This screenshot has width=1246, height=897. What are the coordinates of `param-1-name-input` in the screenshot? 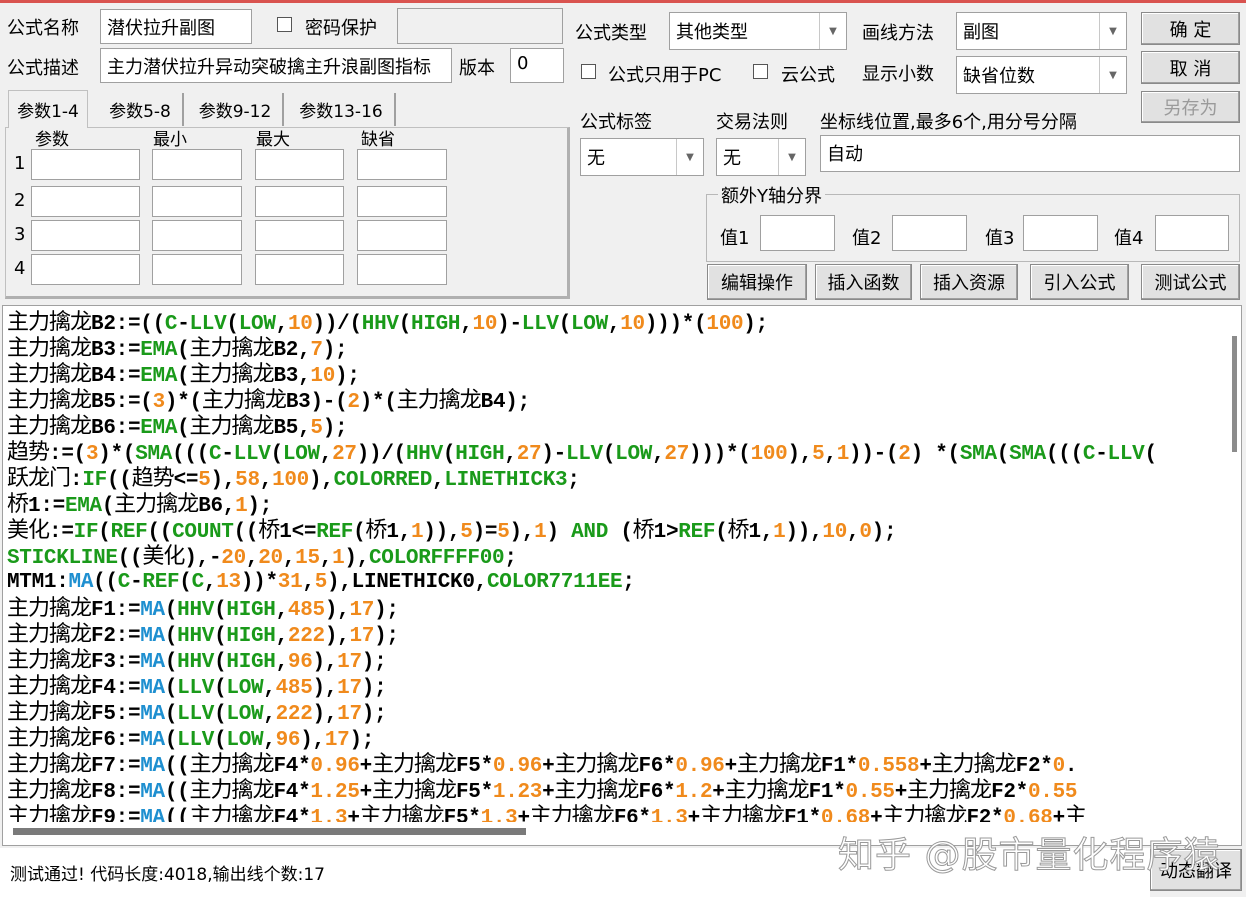 It's located at (85, 164).